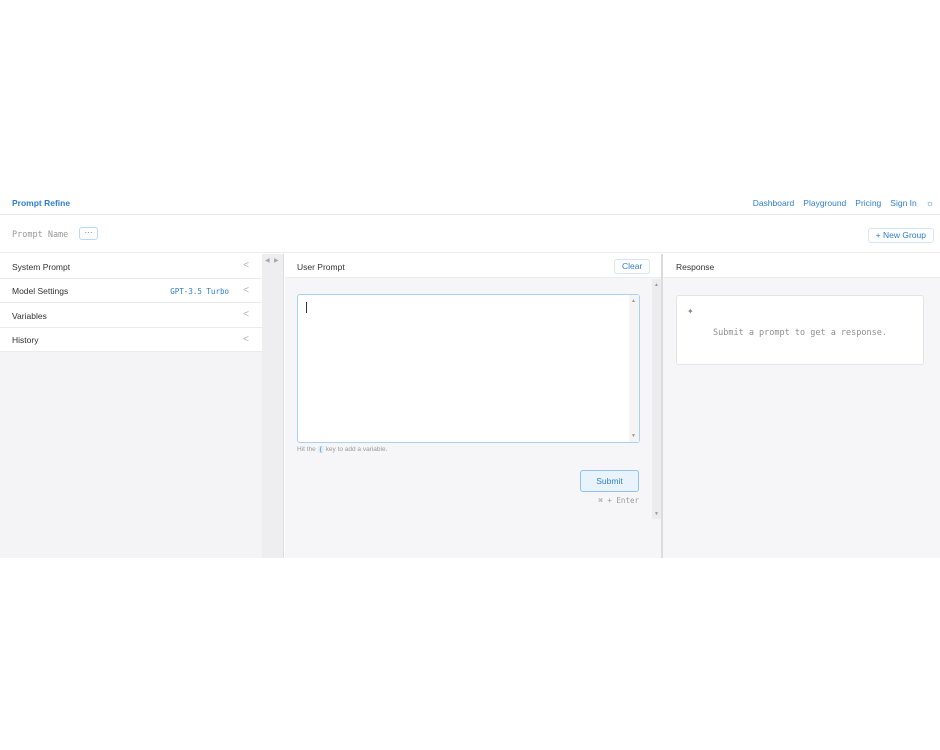 The image size is (940, 750). What do you see at coordinates (634, 368) in the screenshot?
I see `editor-scrollbar: ▲ ▼` at bounding box center [634, 368].